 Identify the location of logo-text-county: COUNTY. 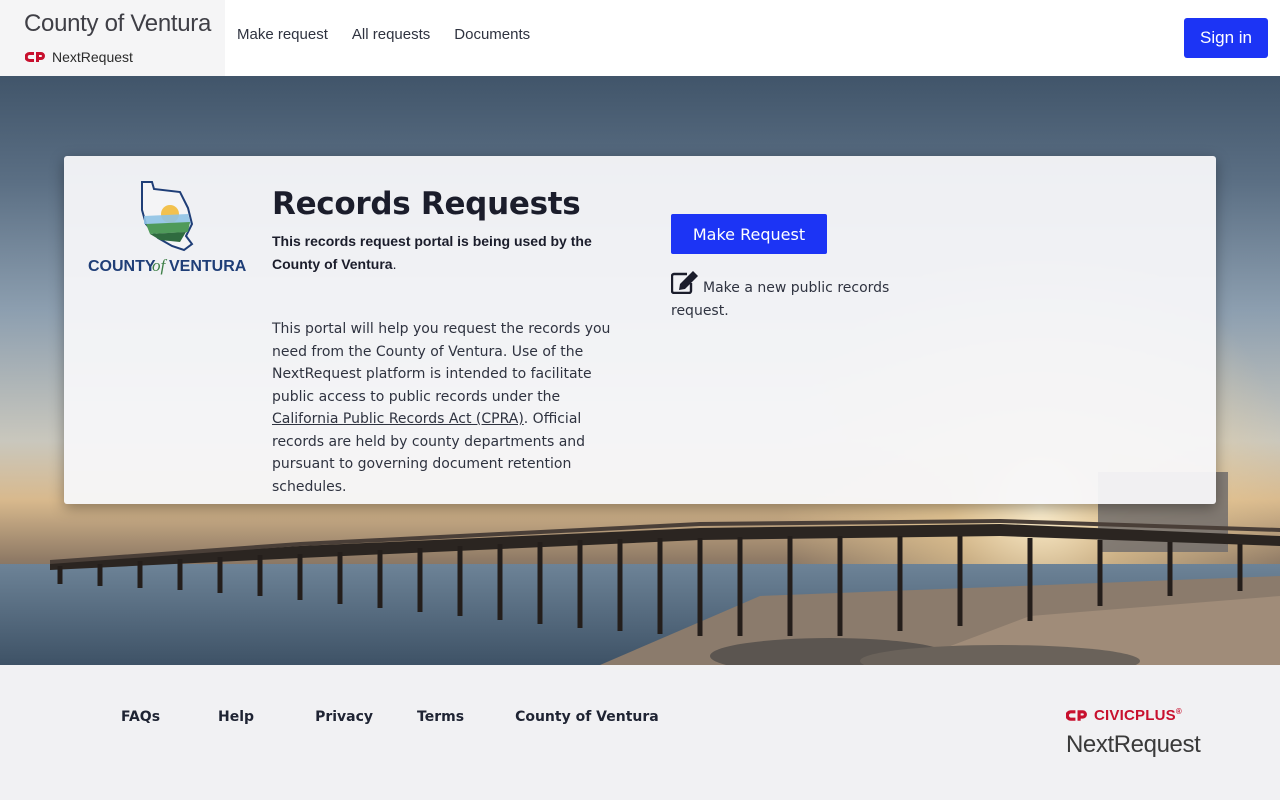
(122, 266).